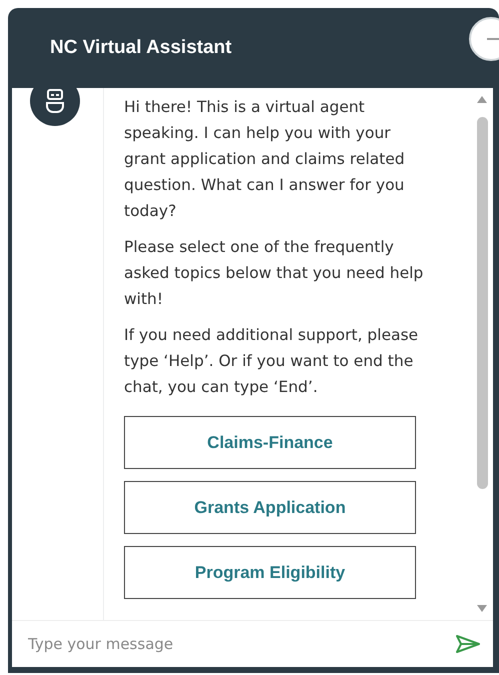 This screenshot has width=499, height=675. I want to click on send-button, so click(468, 644).